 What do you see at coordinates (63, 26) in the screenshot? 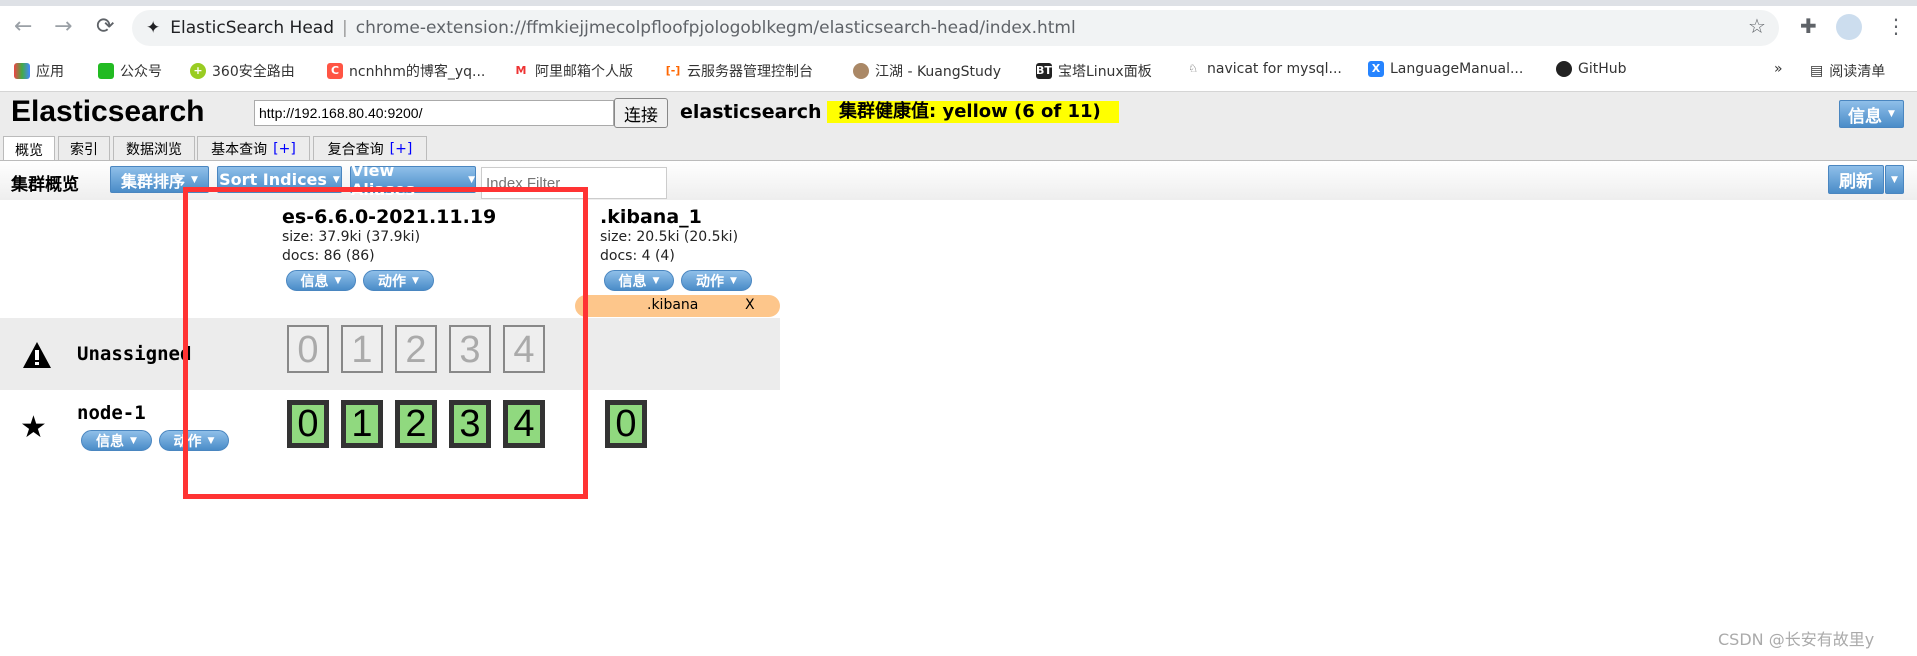
I see `forward-icon: →` at bounding box center [63, 26].